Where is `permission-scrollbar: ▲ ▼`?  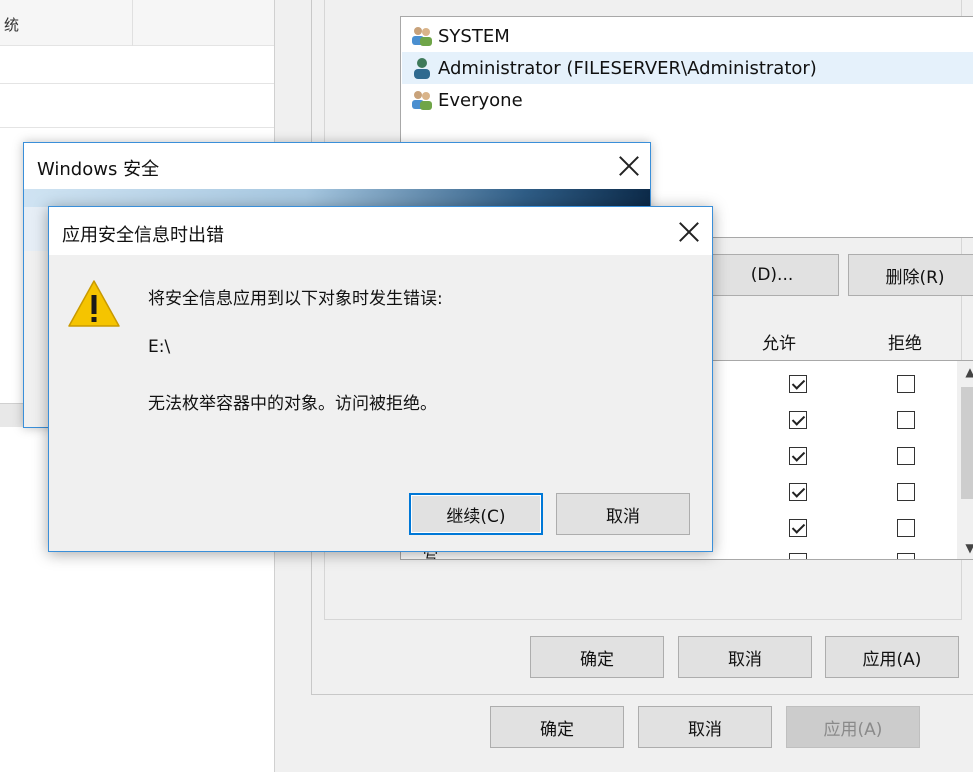 permission-scrollbar: ▲ ▼ is located at coordinates (965, 460).